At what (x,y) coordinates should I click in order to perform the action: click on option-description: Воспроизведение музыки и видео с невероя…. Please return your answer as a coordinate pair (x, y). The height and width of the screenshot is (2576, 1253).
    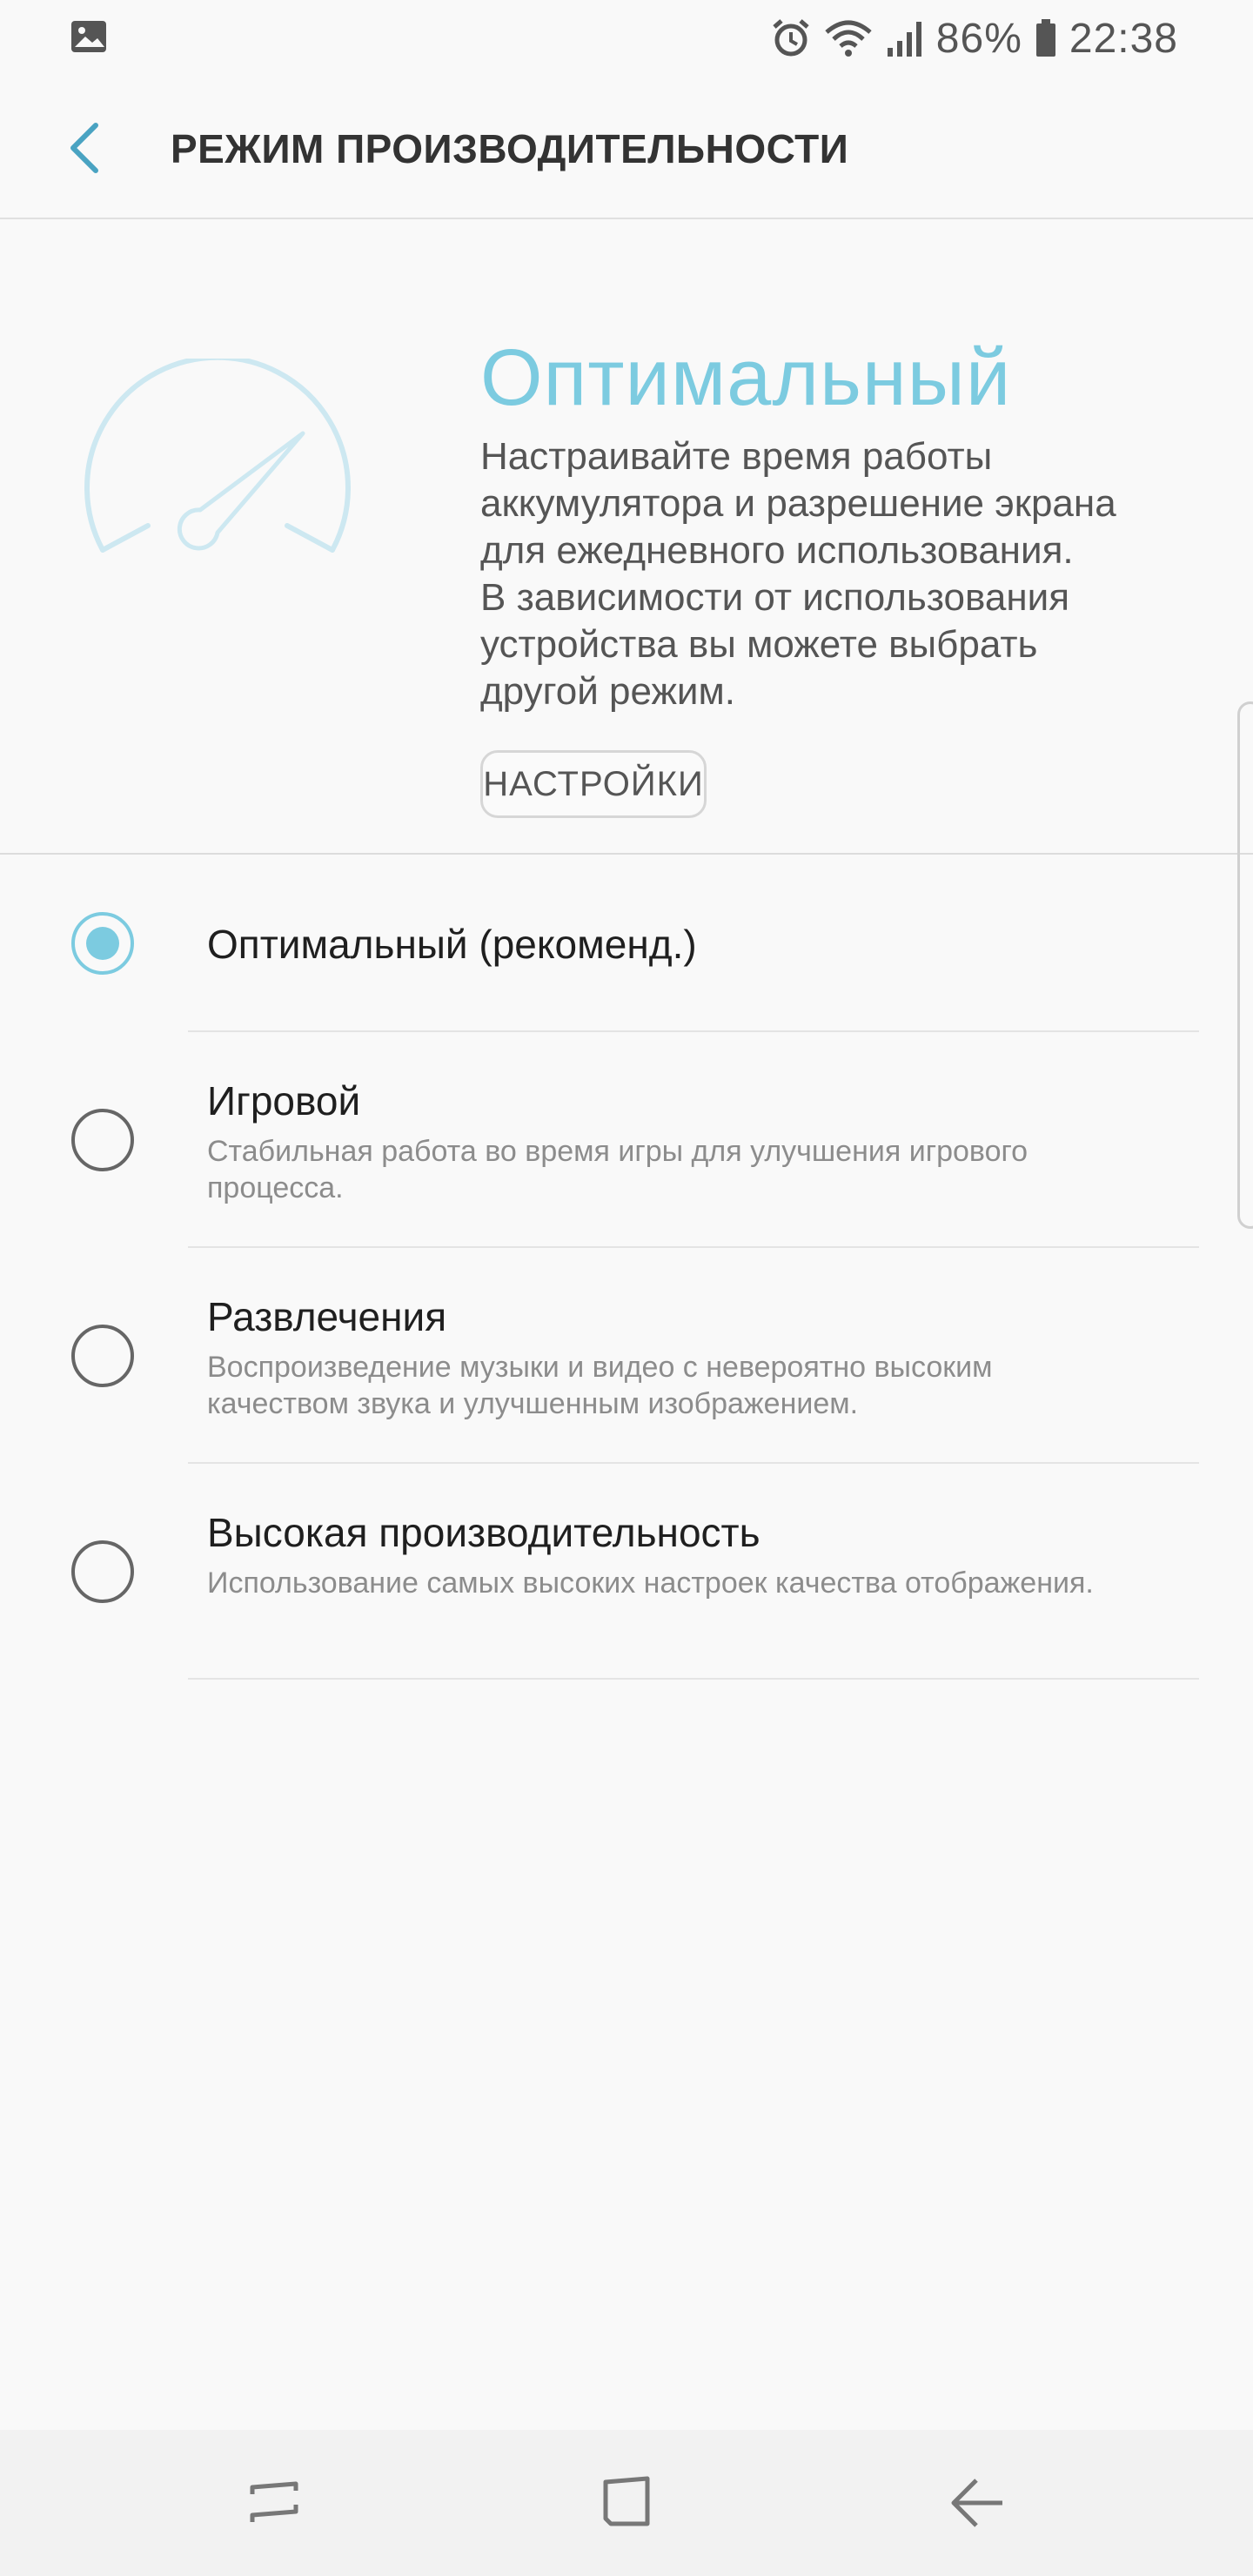
    Looking at the image, I should click on (600, 1385).